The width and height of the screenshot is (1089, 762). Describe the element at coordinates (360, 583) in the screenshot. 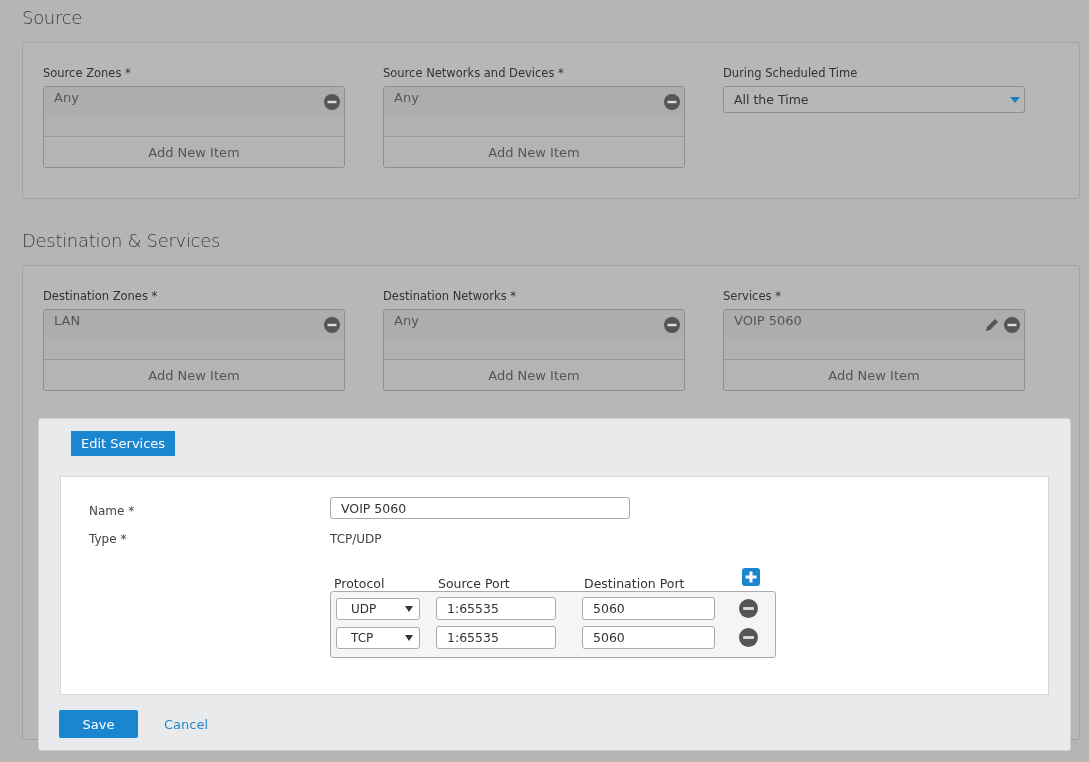

I see `column-header: Protocol` at that location.